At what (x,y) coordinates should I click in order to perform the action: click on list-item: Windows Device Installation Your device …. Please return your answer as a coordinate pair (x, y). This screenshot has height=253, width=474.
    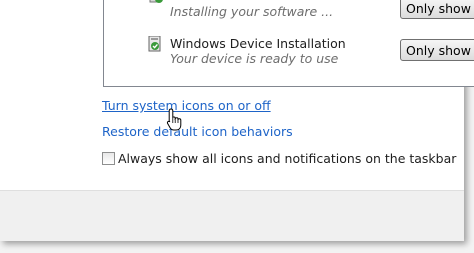
    Looking at the image, I should click on (289, 53).